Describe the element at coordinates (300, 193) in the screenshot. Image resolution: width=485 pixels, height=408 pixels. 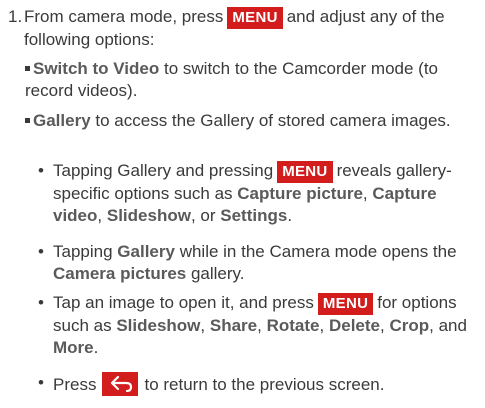
I see `b1-opt-capture-picture: Capture picture` at that location.